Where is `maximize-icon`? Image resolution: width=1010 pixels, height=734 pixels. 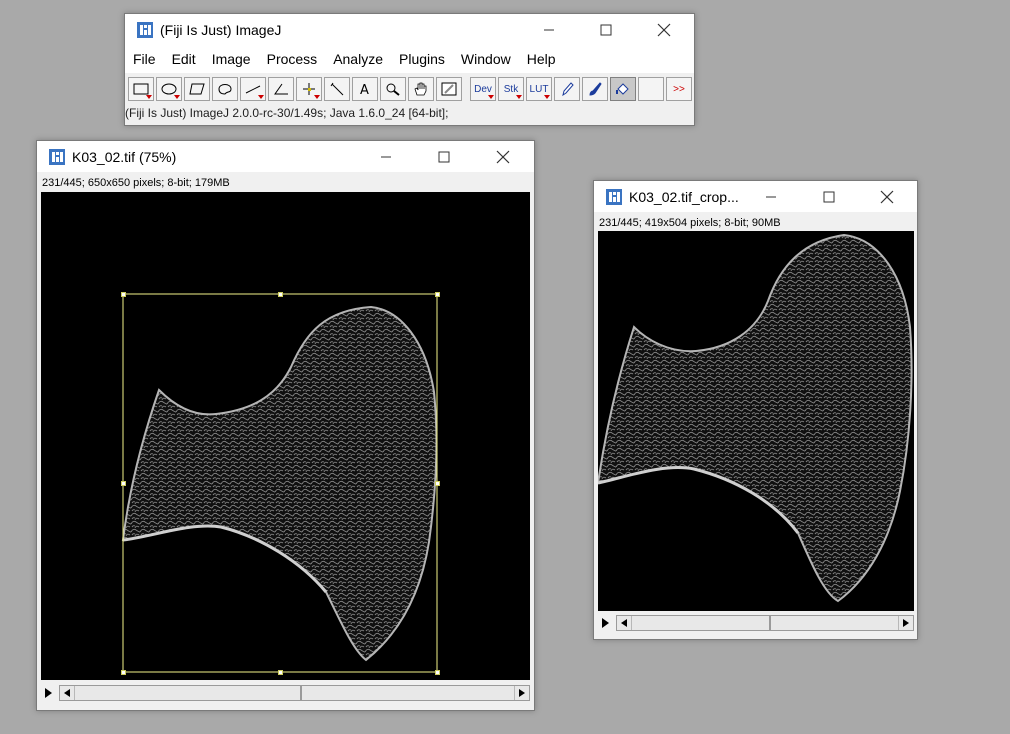 maximize-icon is located at coordinates (444, 156).